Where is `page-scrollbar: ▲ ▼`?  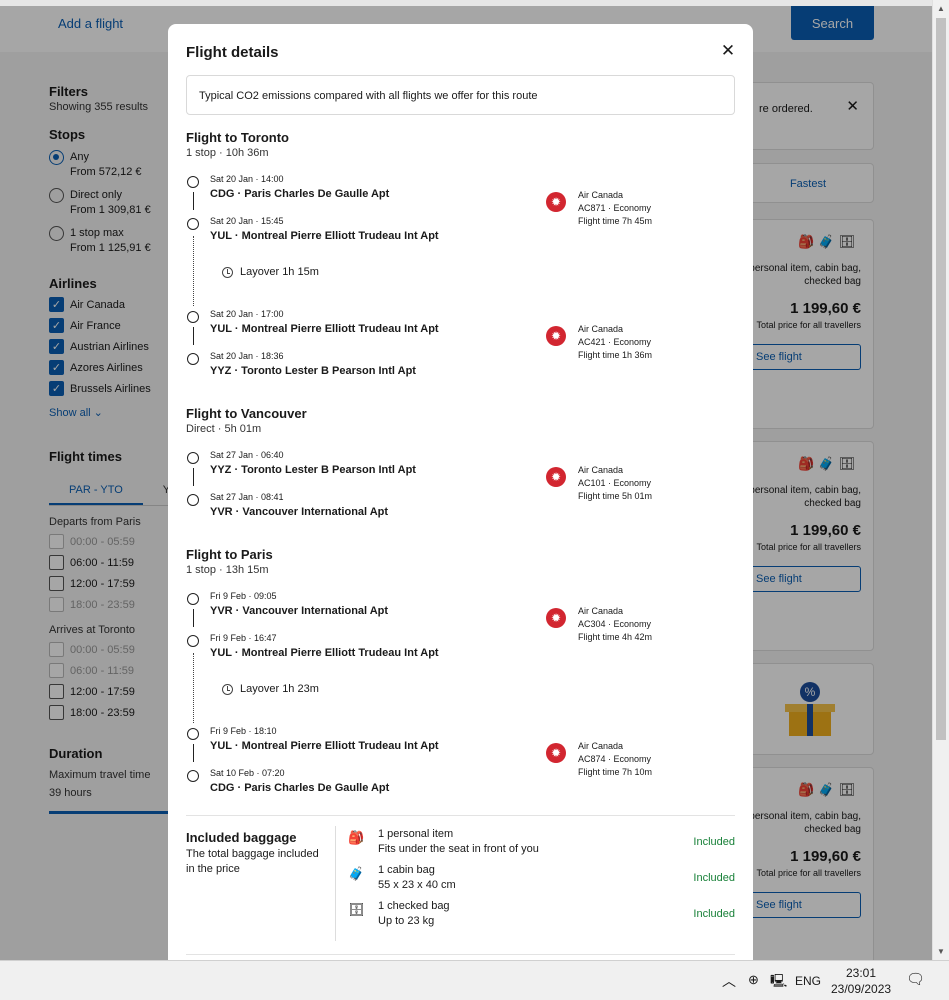
page-scrollbar: ▲ ▼ is located at coordinates (940, 480).